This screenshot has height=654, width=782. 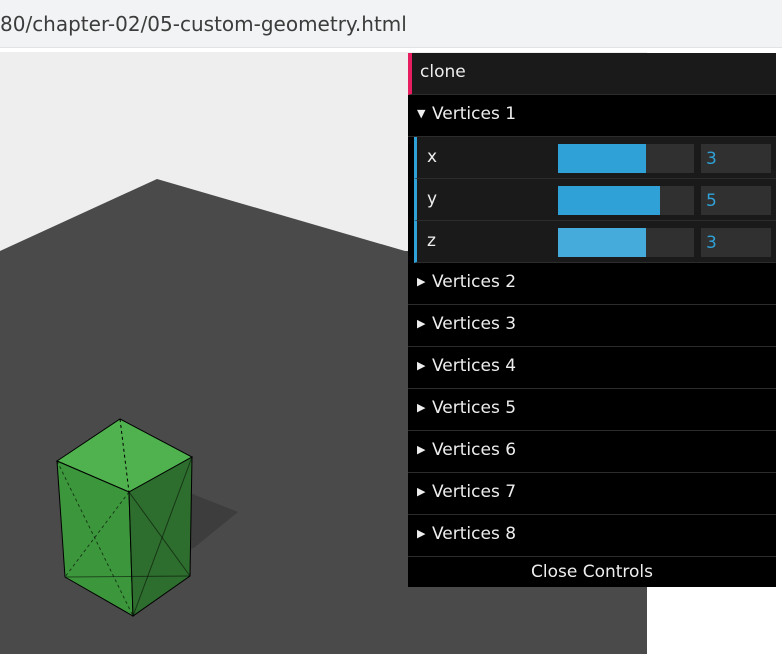 I want to click on folder-label: Vertices 3, so click(x=474, y=324).